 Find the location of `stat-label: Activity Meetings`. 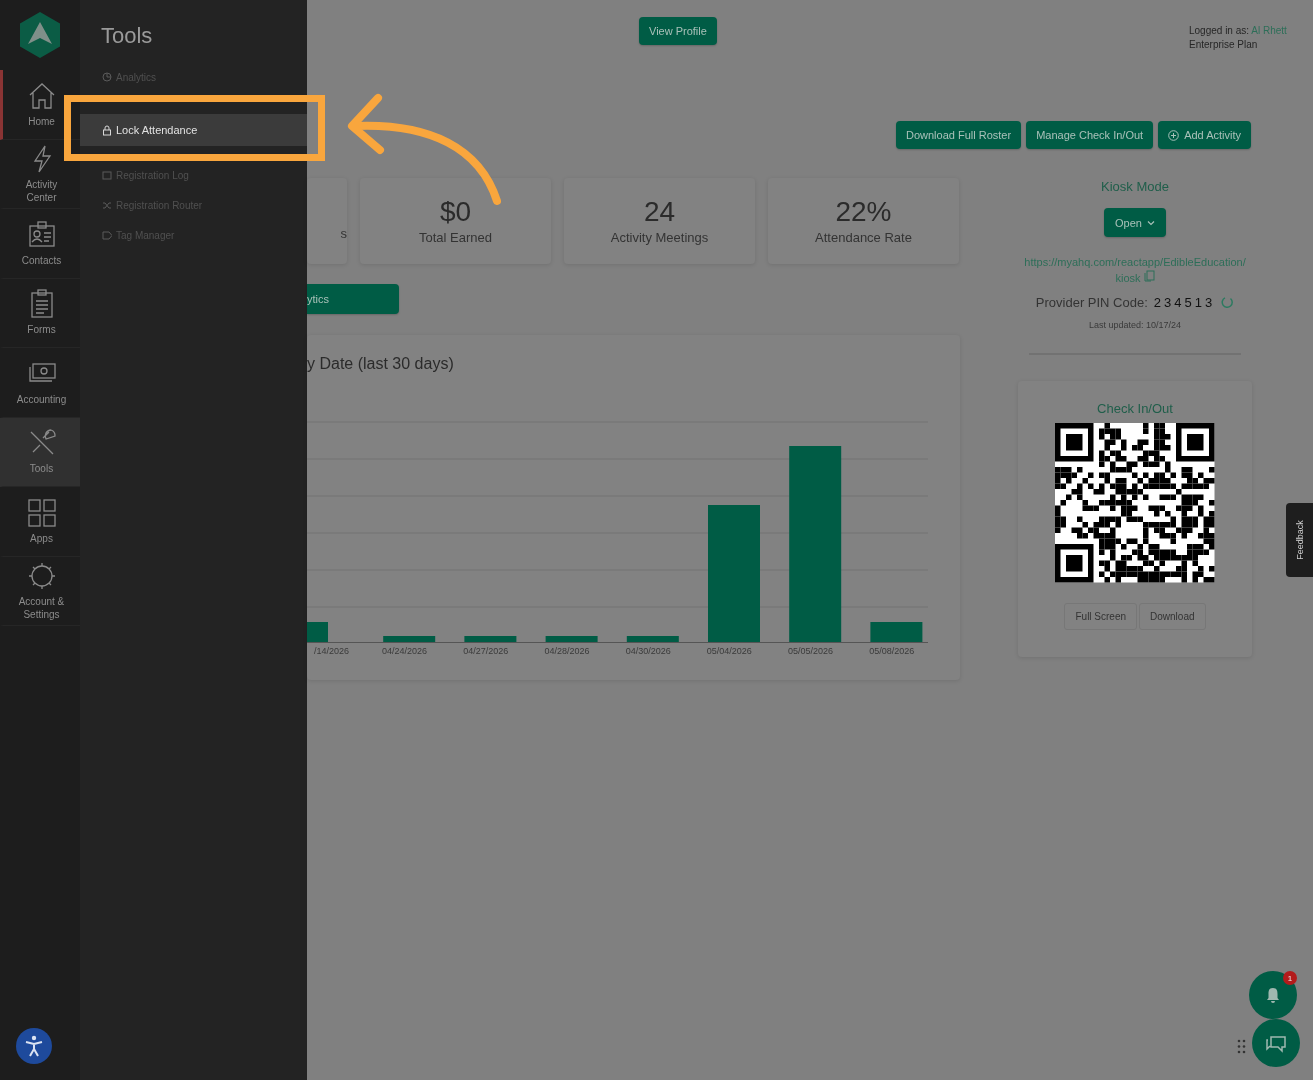

stat-label: Activity Meetings is located at coordinates (659, 237).